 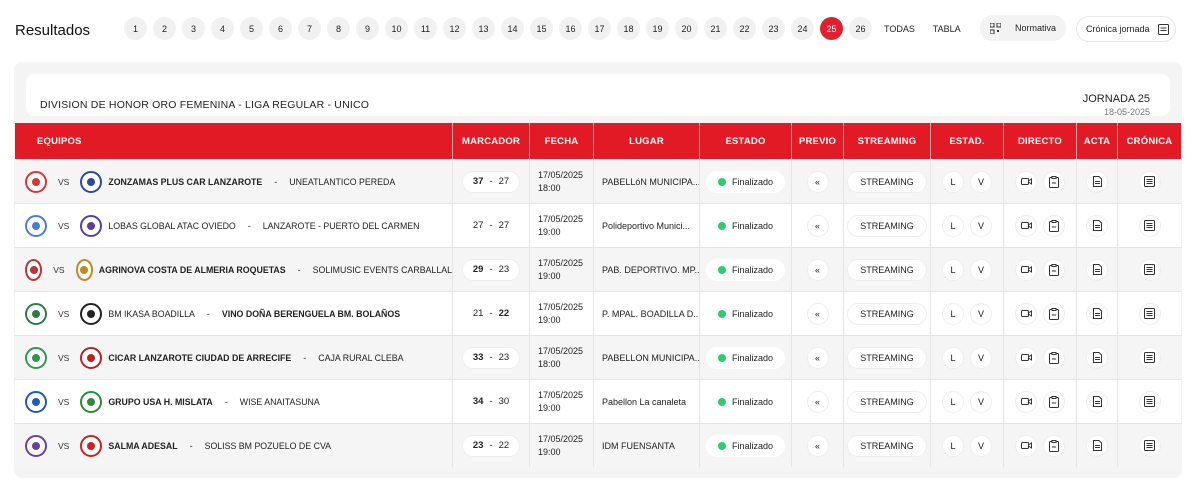 I want to click on away-team-name: SOLISS BM POZUELO DE CVA, so click(x=268, y=446).